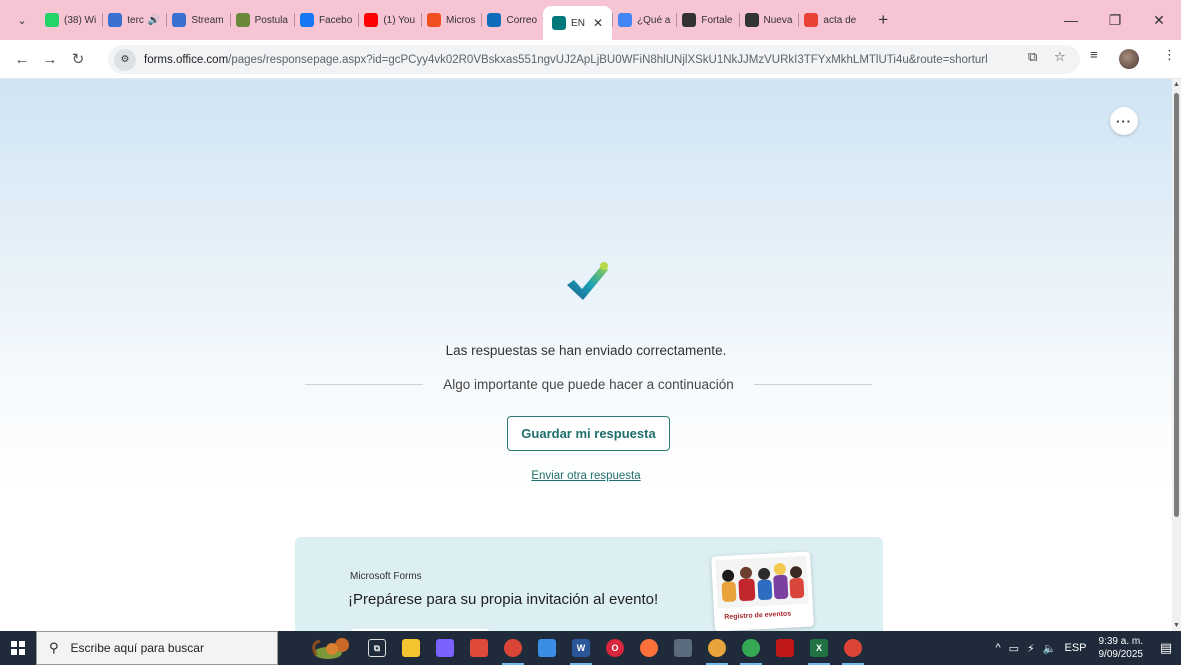 This screenshot has height=665, width=1181. I want to click on search-icon: ⚲, so click(54, 647).